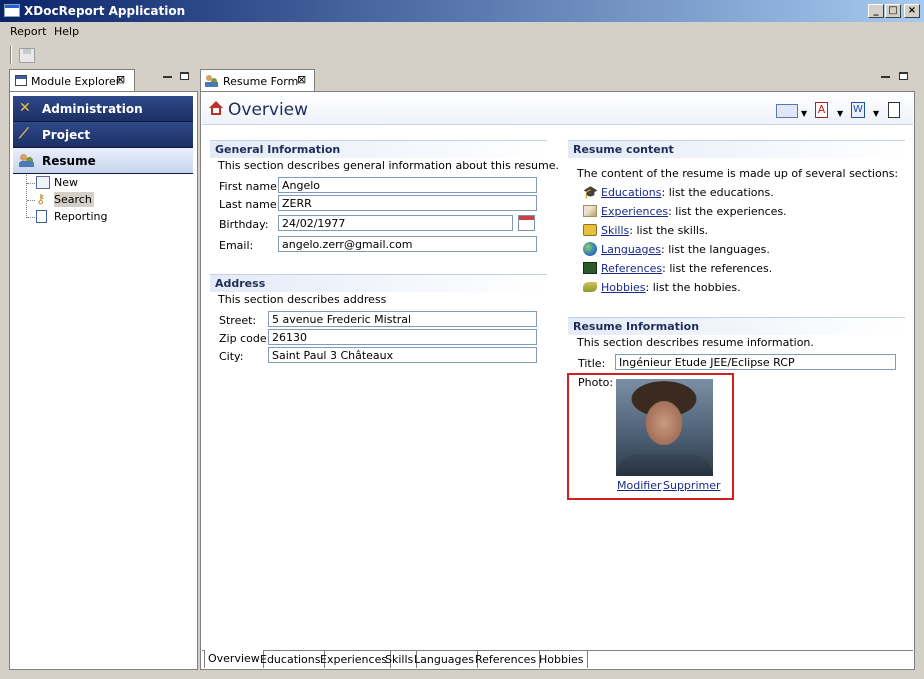 This screenshot has height=679, width=924. Describe the element at coordinates (65, 200) in the screenshot. I see `tree-item-search: ⚷ Search` at that location.